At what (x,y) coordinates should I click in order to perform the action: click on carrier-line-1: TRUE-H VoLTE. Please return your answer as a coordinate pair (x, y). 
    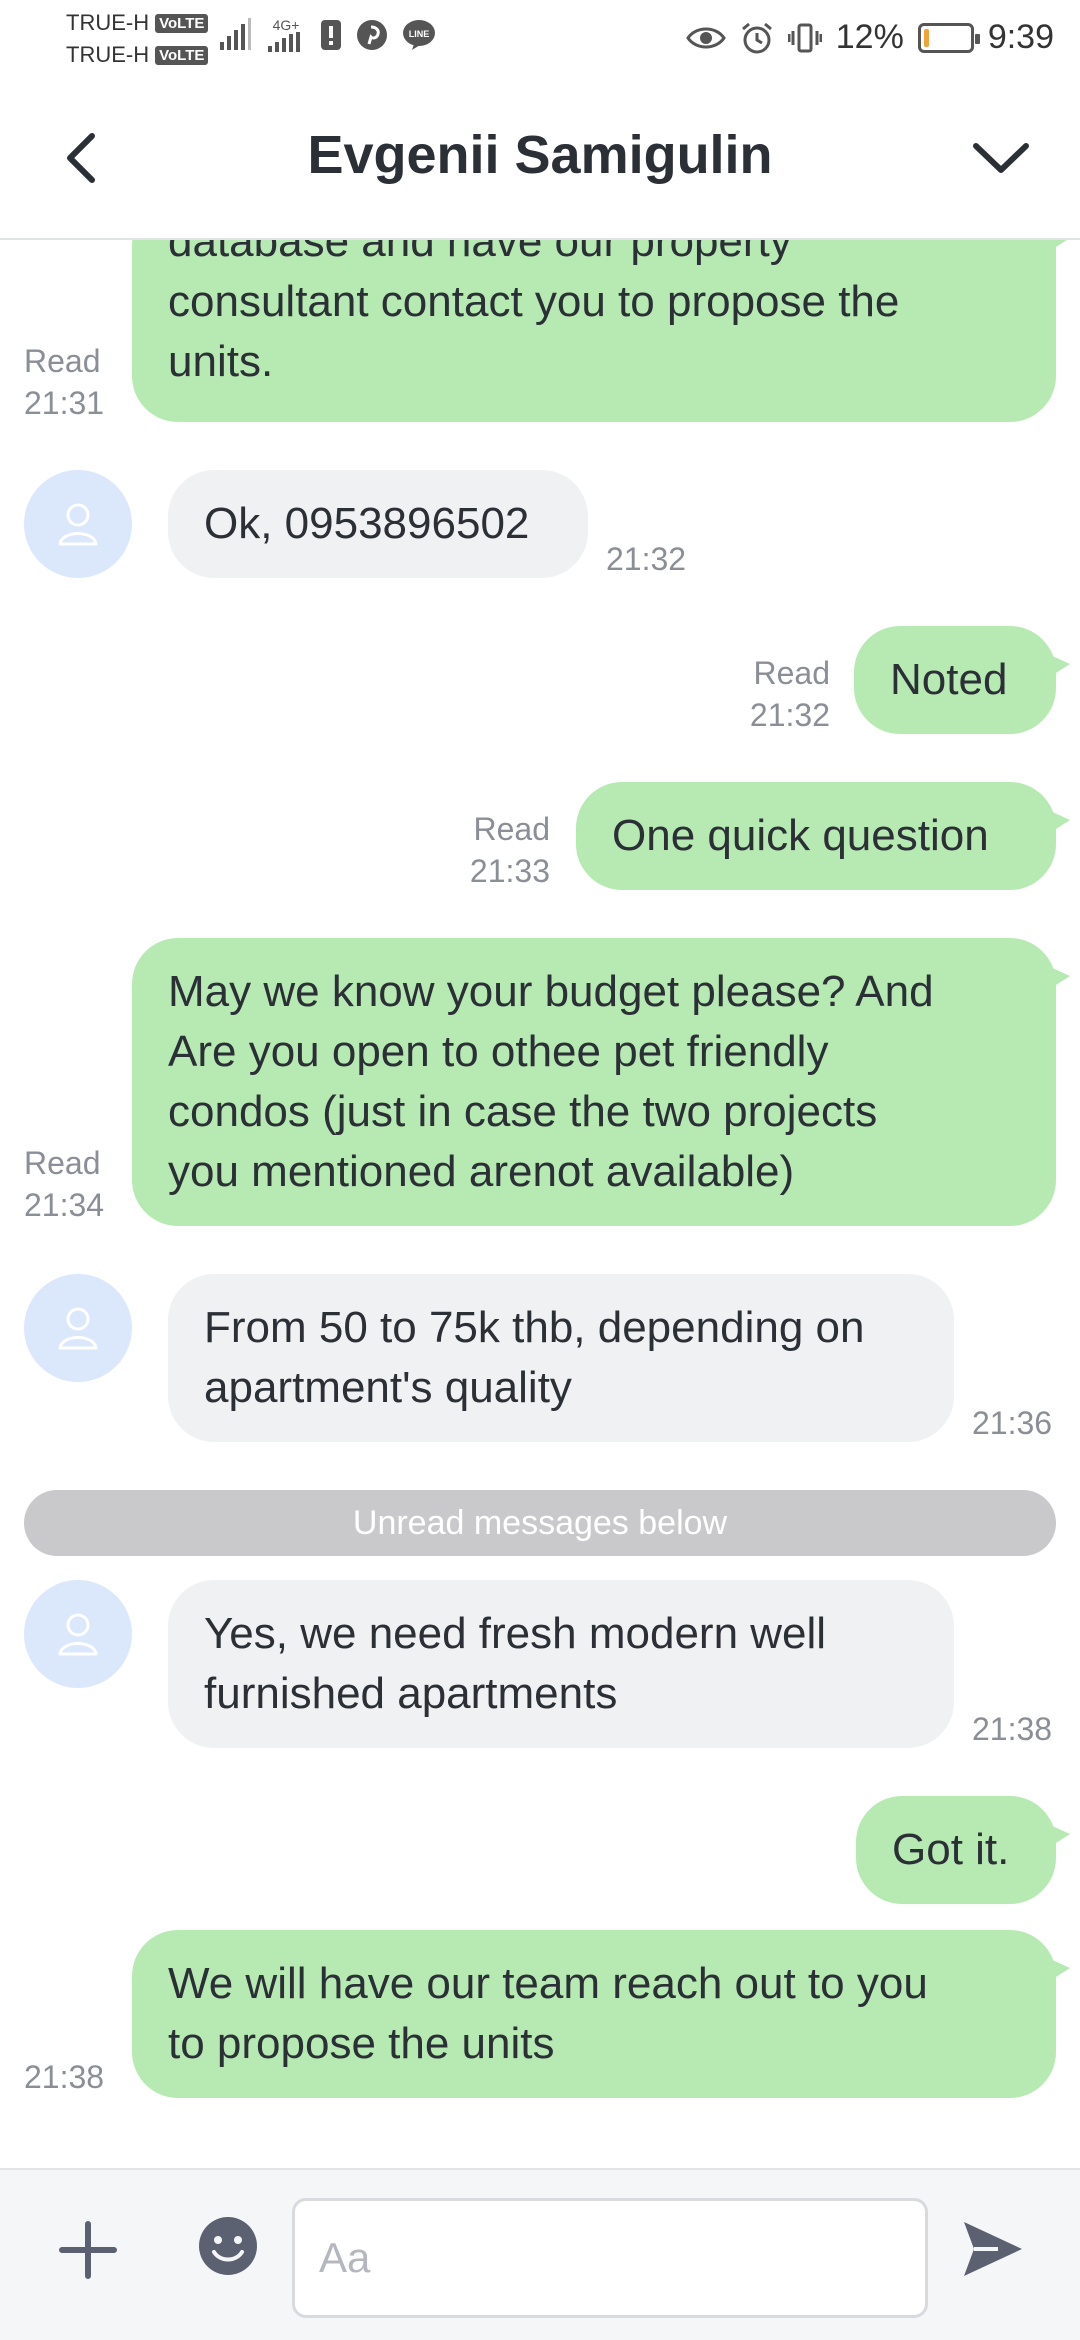
    Looking at the image, I should click on (137, 23).